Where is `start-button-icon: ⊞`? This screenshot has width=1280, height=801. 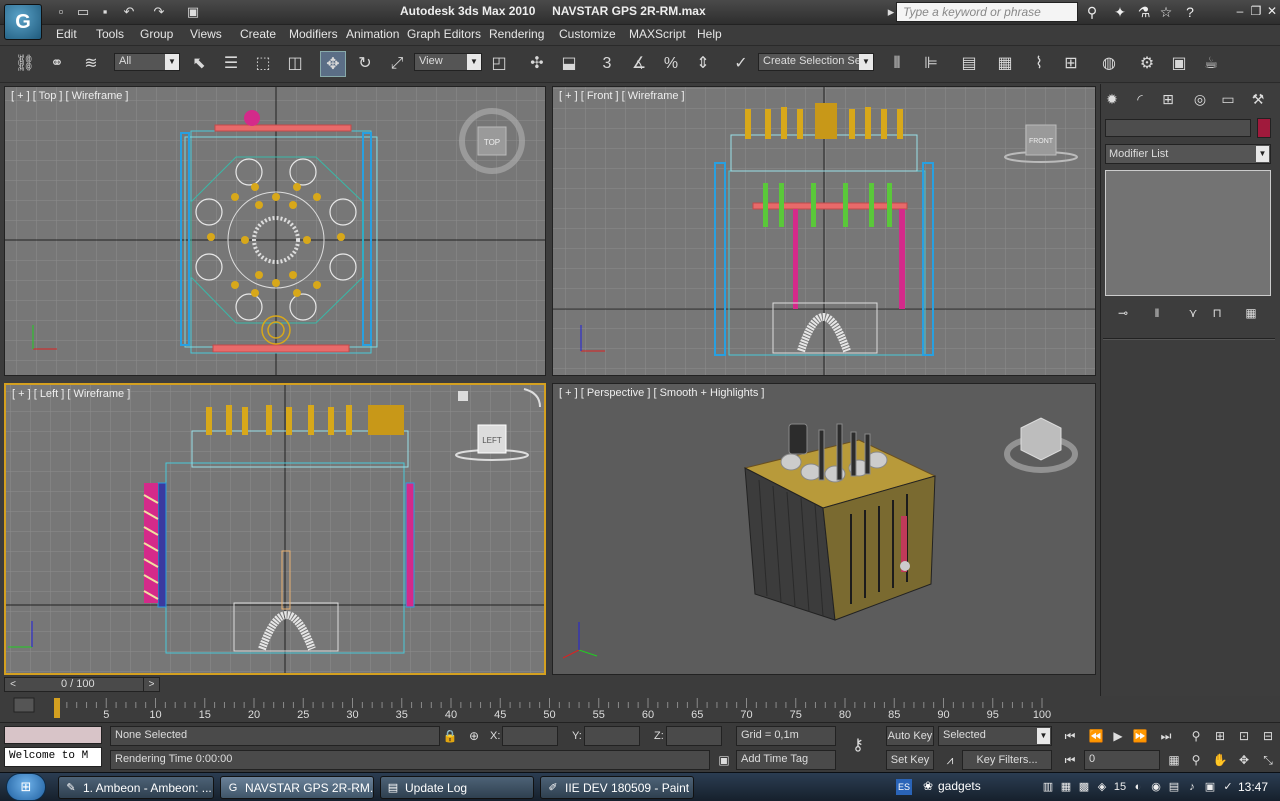
start-button-icon: ⊞ is located at coordinates (26, 787).